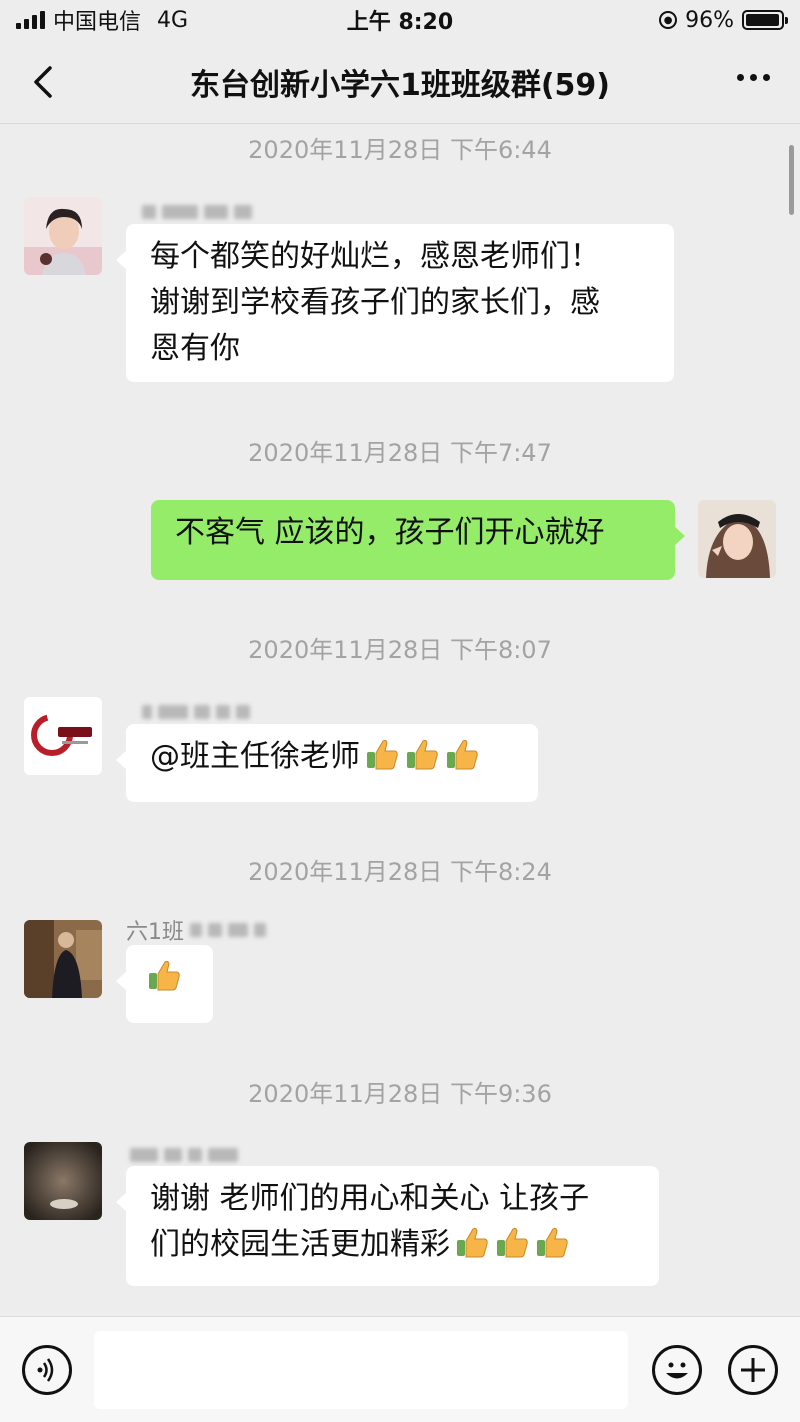 This screenshot has height=1422, width=800. What do you see at coordinates (753, 77) in the screenshot?
I see `more-icon` at bounding box center [753, 77].